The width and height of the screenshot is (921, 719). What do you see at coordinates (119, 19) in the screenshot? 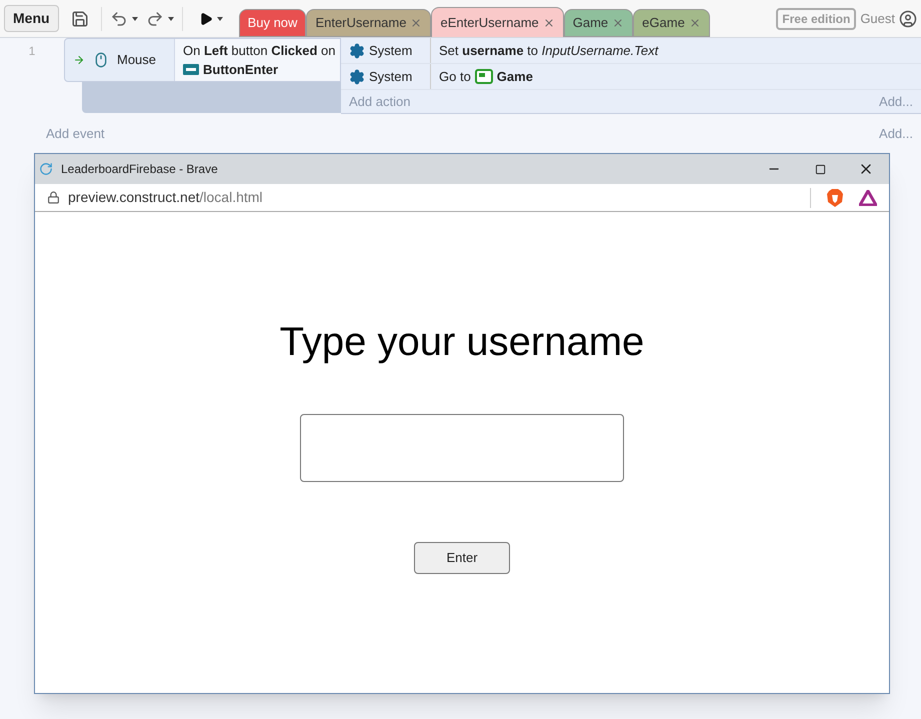
I see `undo-icon` at bounding box center [119, 19].